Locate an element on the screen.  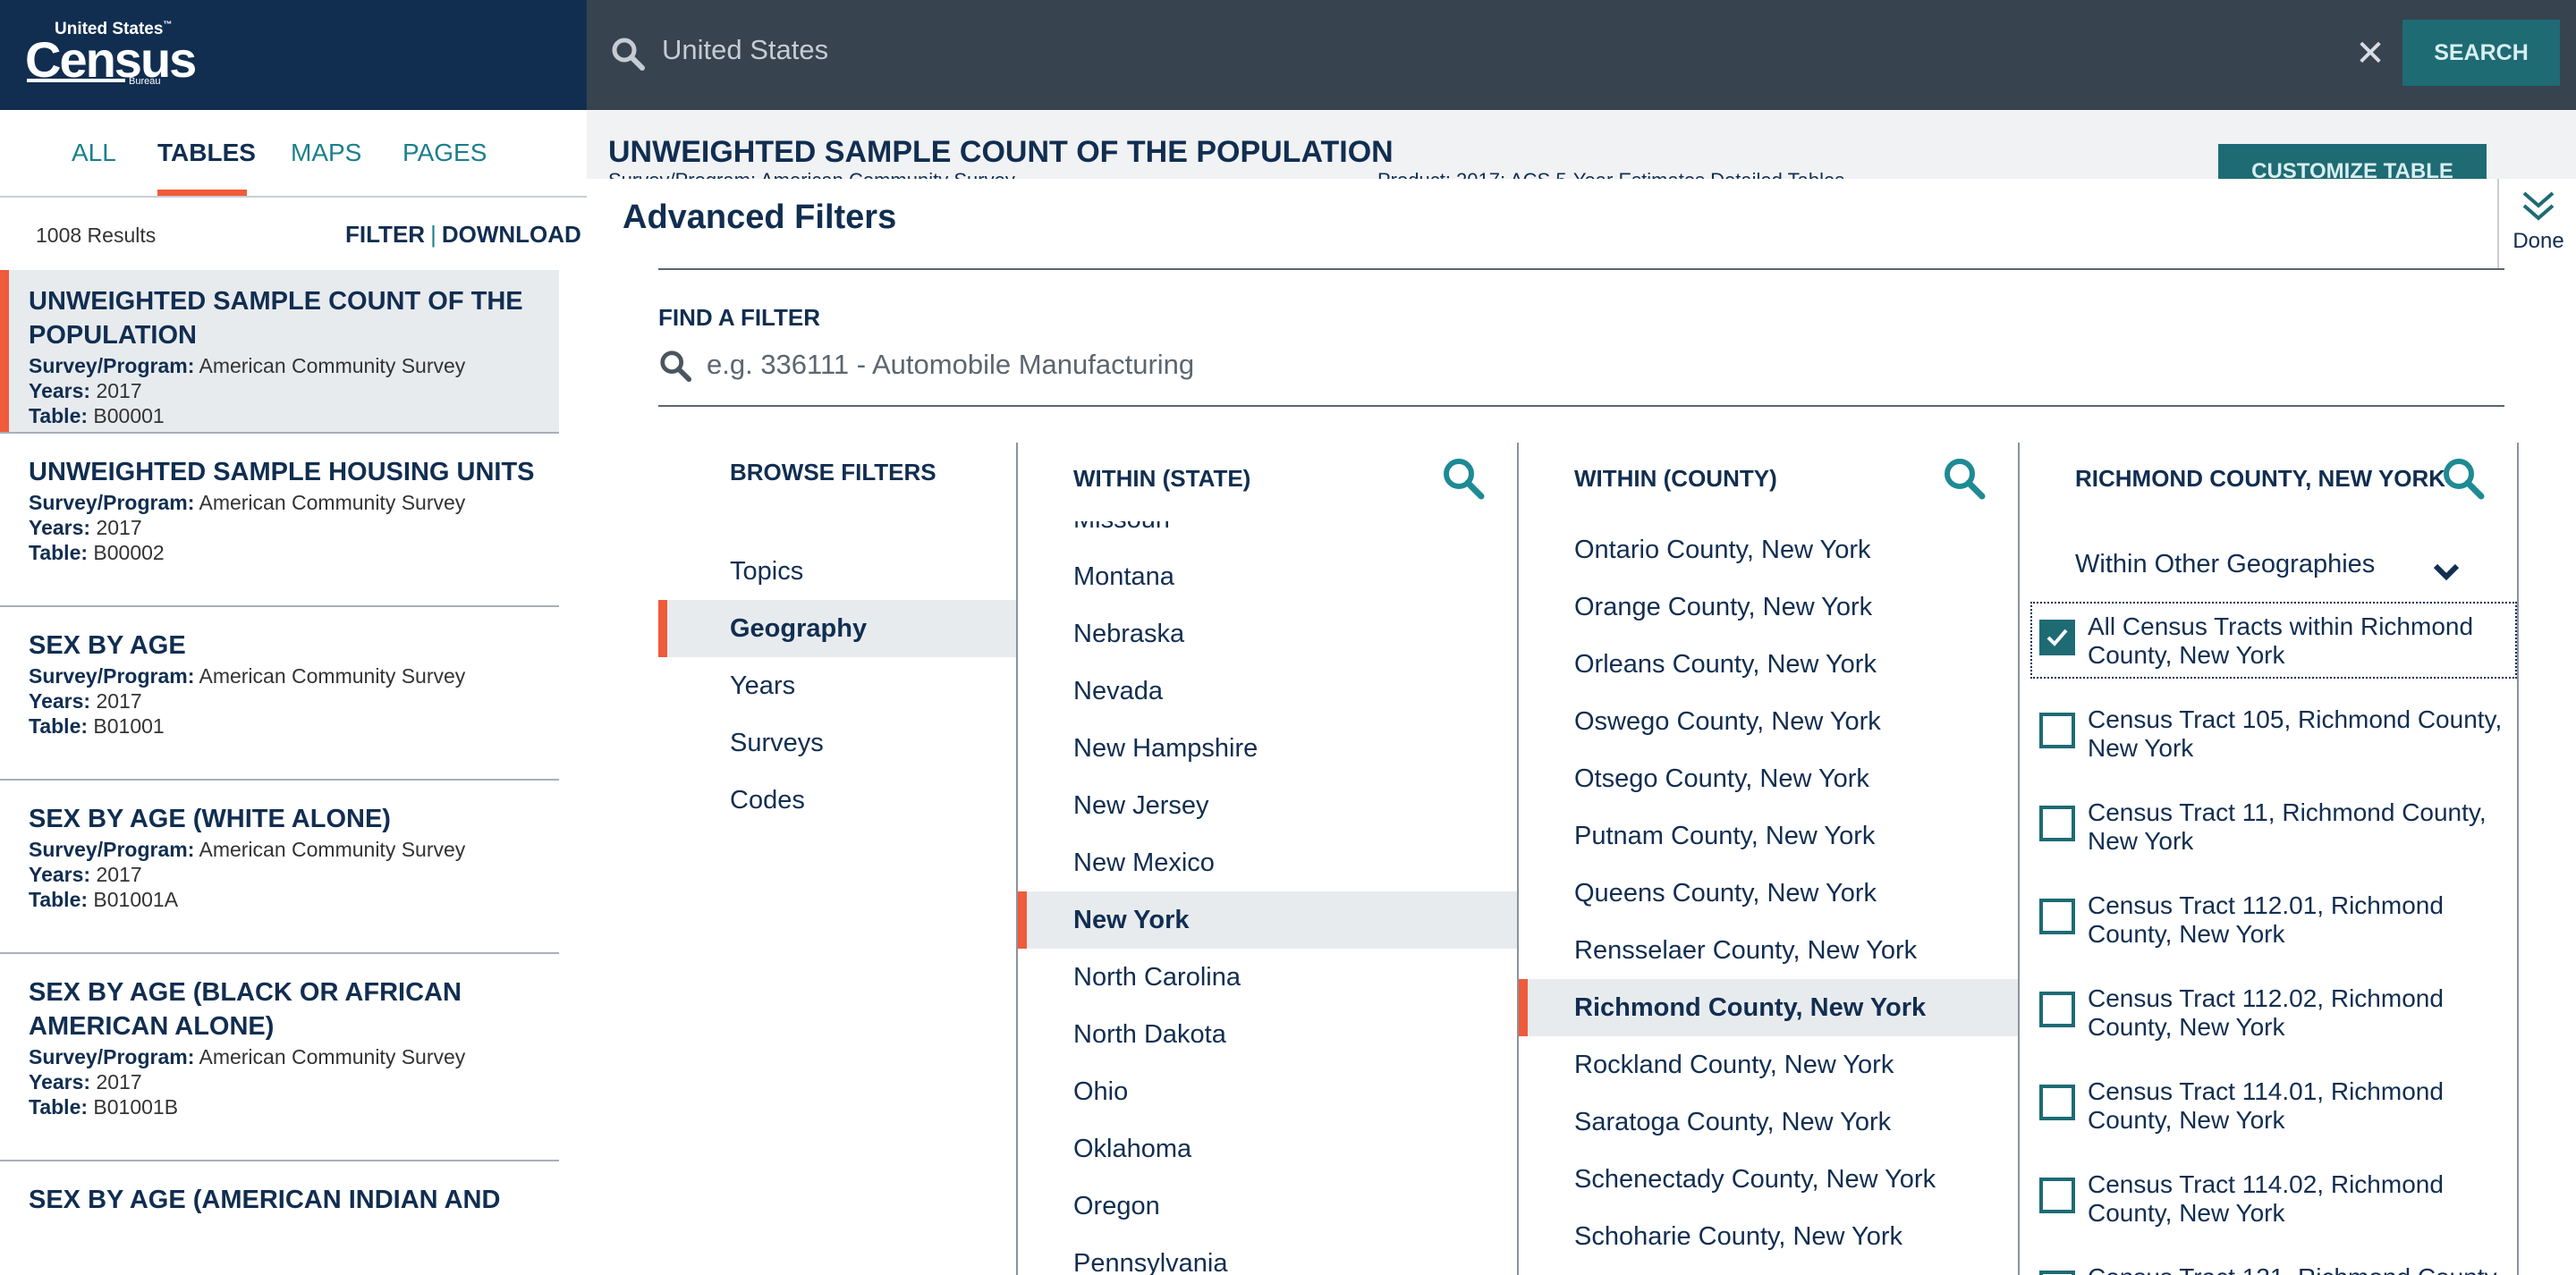
result-title: UNWEIGHTED SAMPLE HOUSING UNITS is located at coordinates (292, 472).